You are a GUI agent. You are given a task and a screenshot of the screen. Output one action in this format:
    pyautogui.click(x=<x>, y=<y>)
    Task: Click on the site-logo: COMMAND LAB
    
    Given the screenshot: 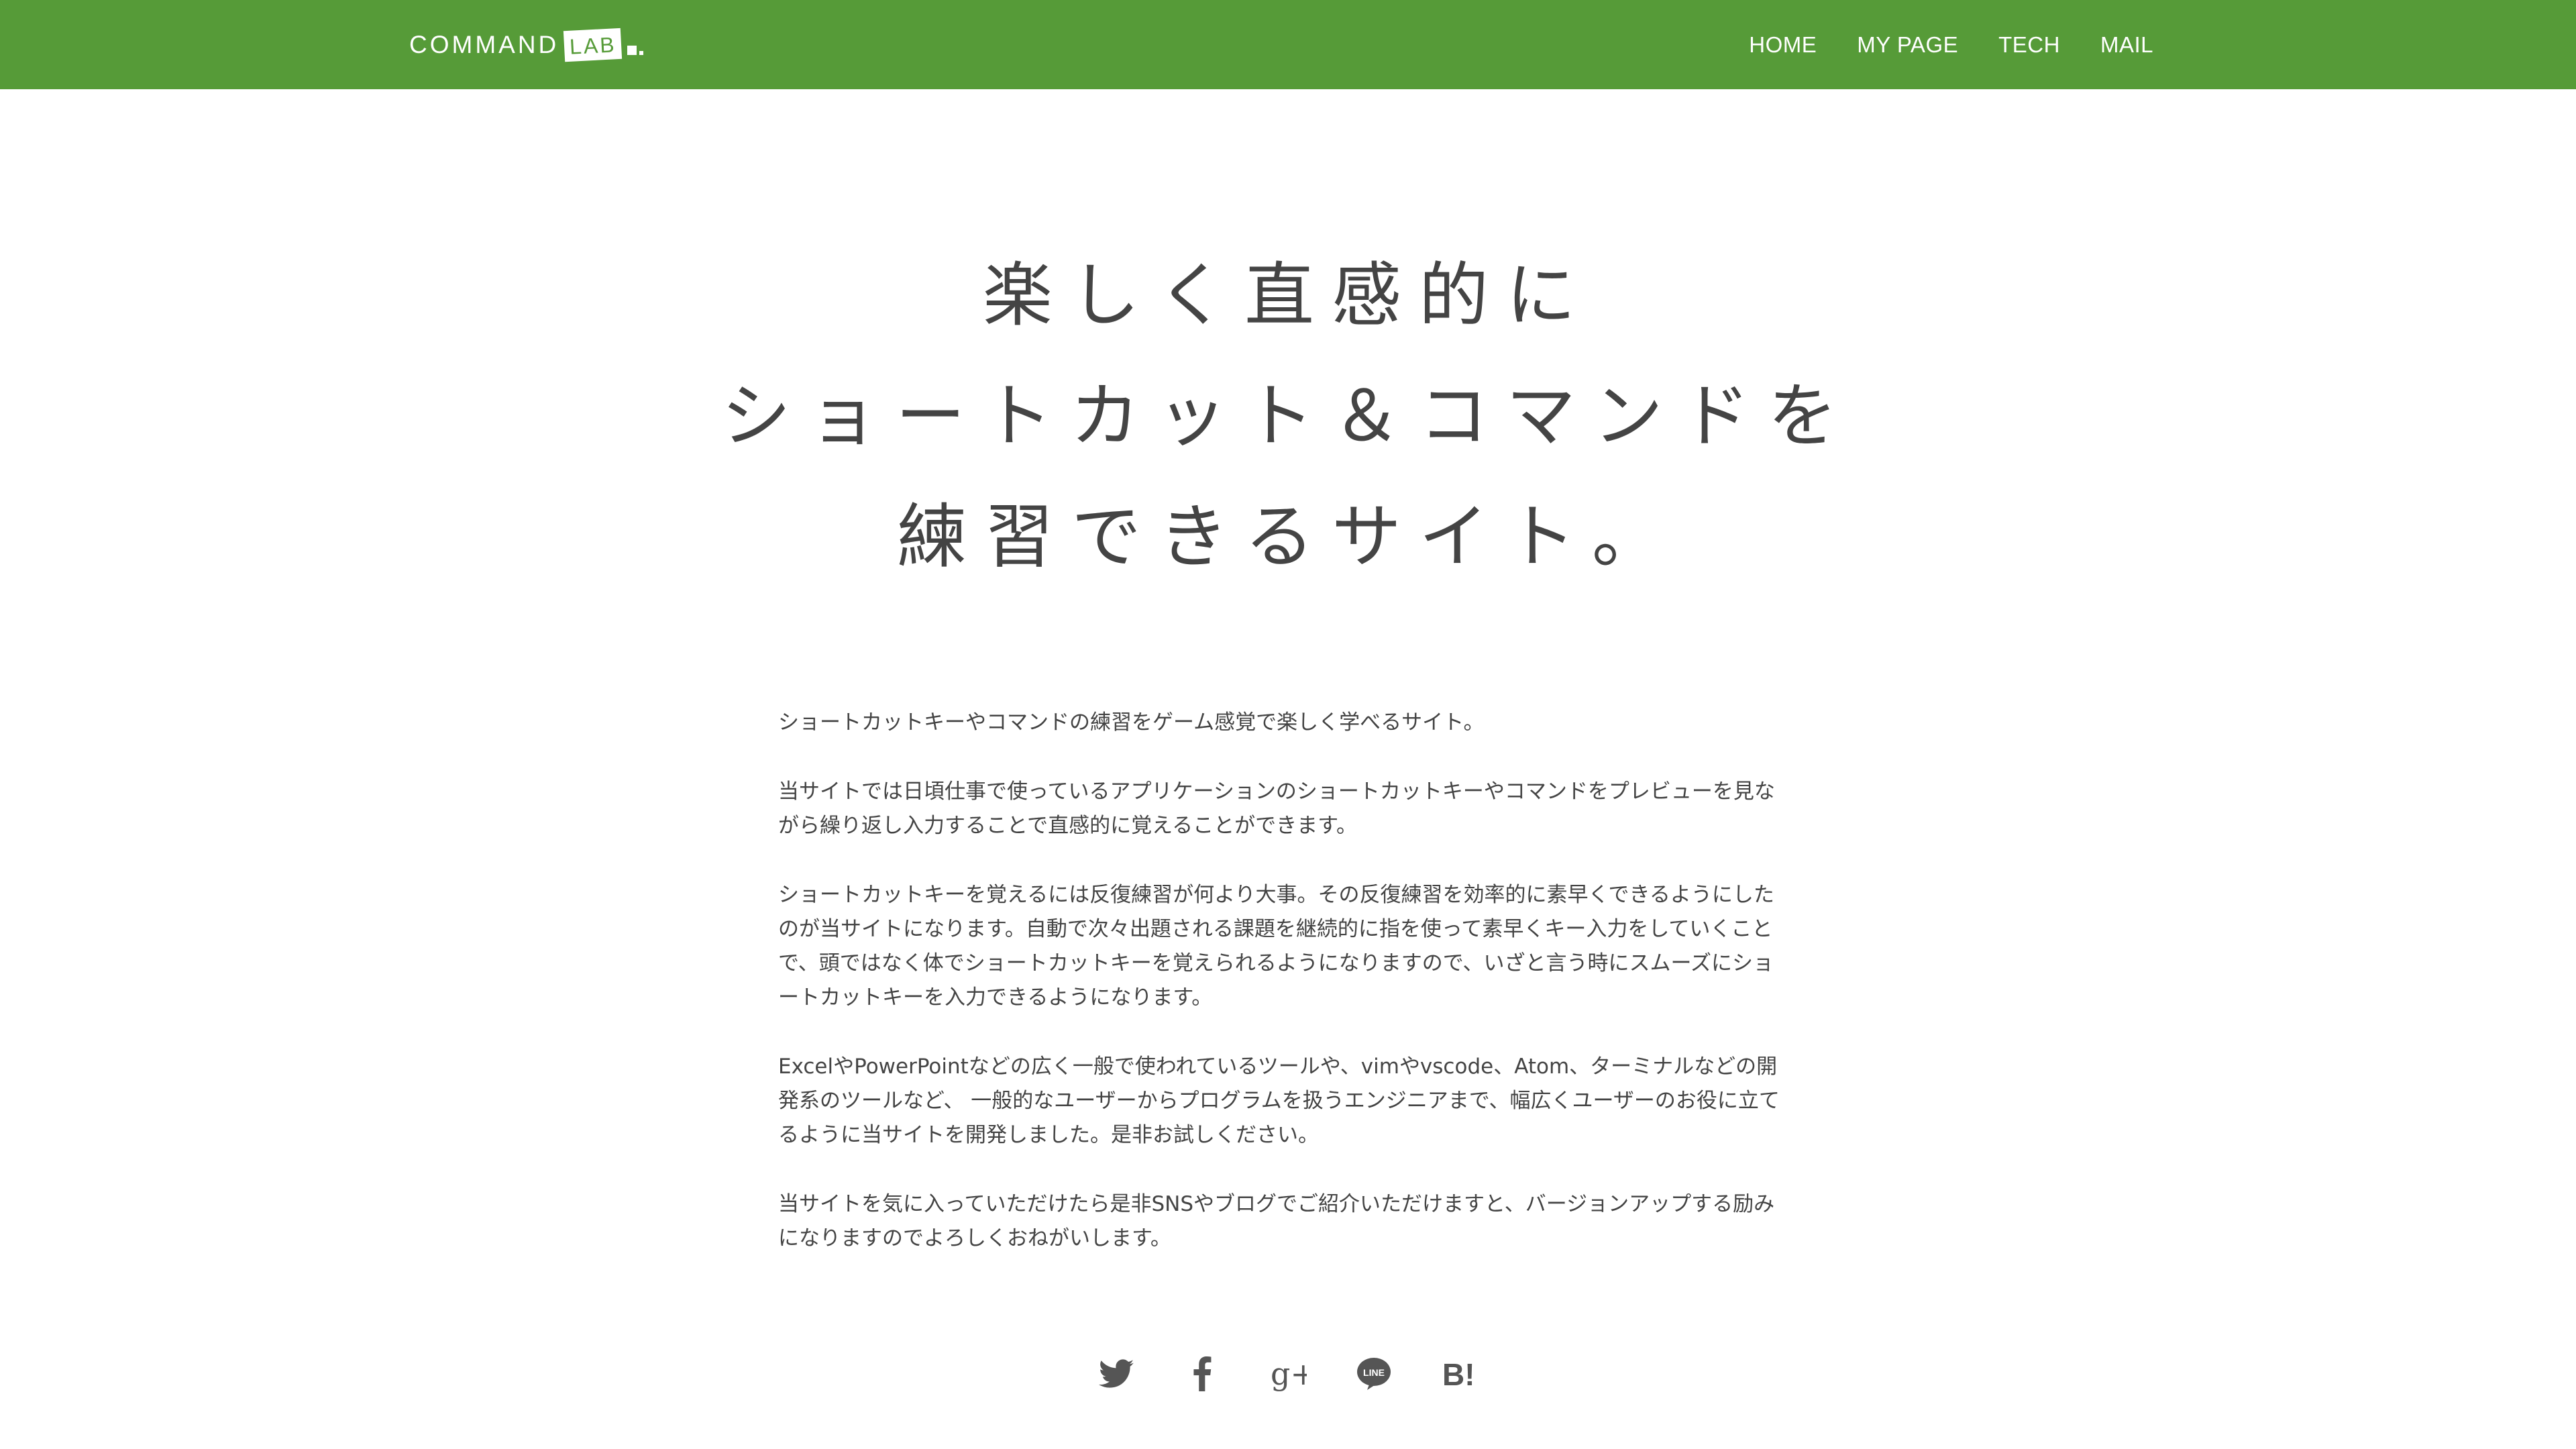 What is the action you would take?
    pyautogui.click(x=526, y=44)
    